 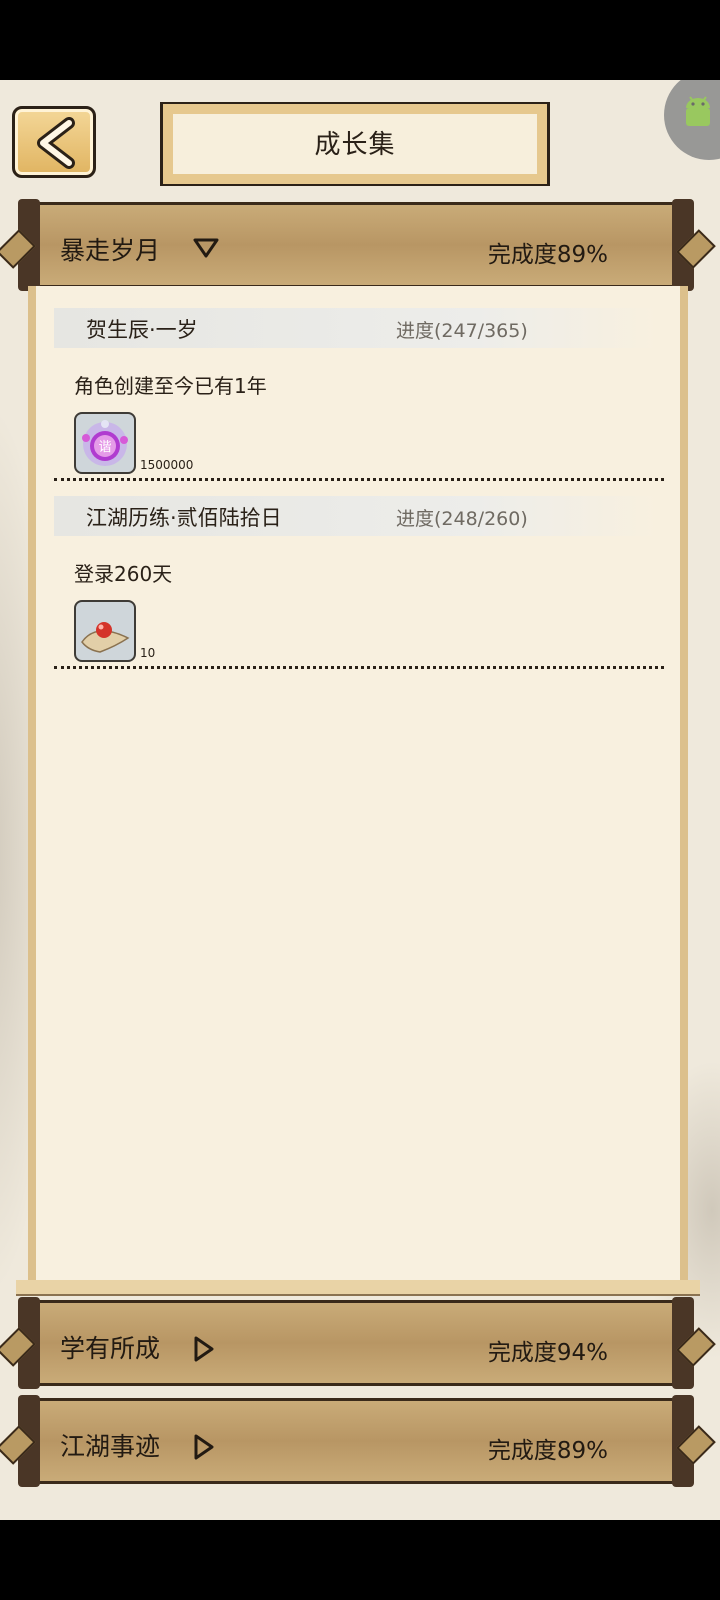 I want to click on scroll-edge, so click(x=358, y=1288).